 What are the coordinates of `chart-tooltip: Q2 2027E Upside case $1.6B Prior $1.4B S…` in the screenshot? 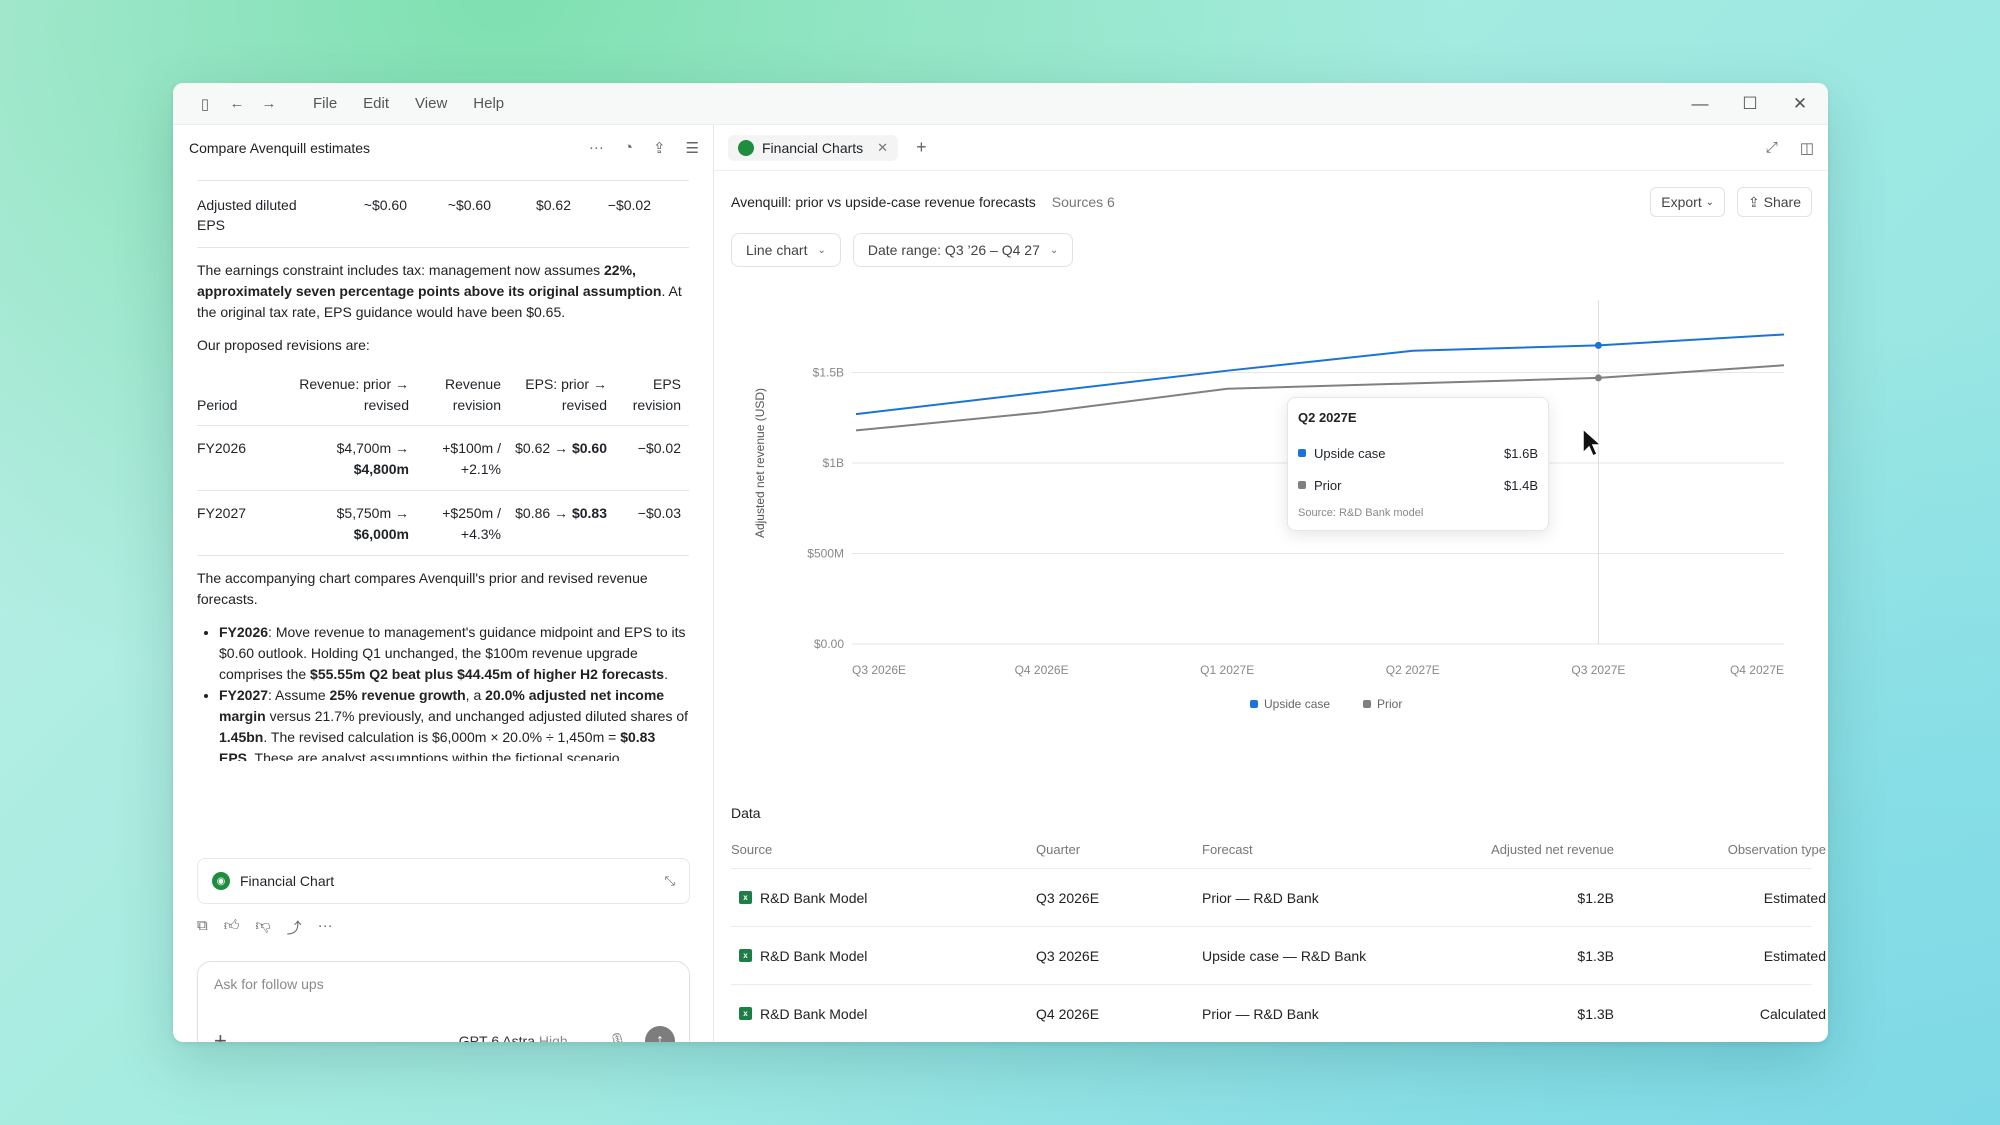 It's located at (1418, 464).